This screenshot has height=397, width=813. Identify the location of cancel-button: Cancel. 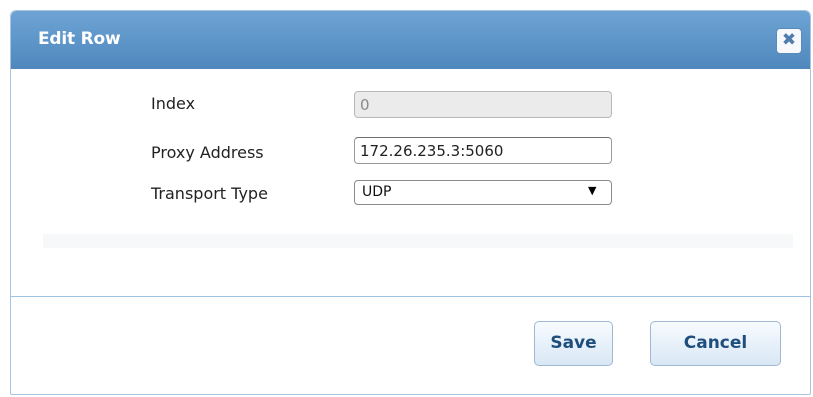
(715, 343).